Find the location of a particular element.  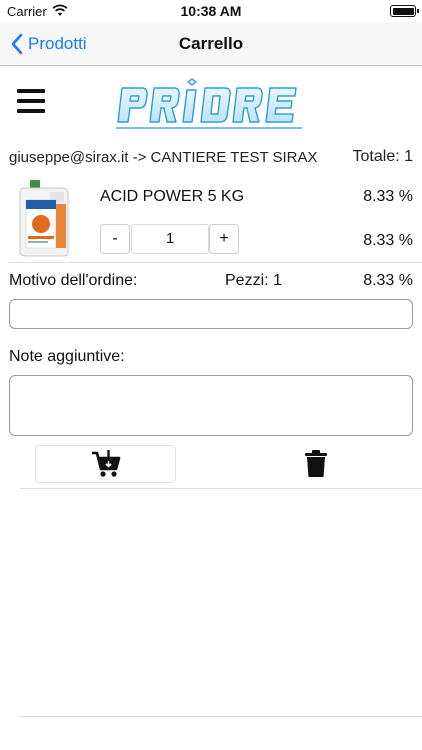

delete-button is located at coordinates (316, 464).